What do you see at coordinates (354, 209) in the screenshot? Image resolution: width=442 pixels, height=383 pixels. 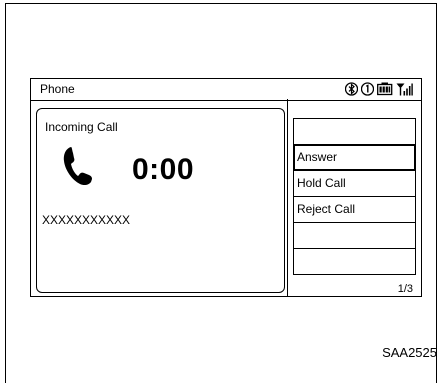 I see `reject-call-button: Reject Call` at bounding box center [354, 209].